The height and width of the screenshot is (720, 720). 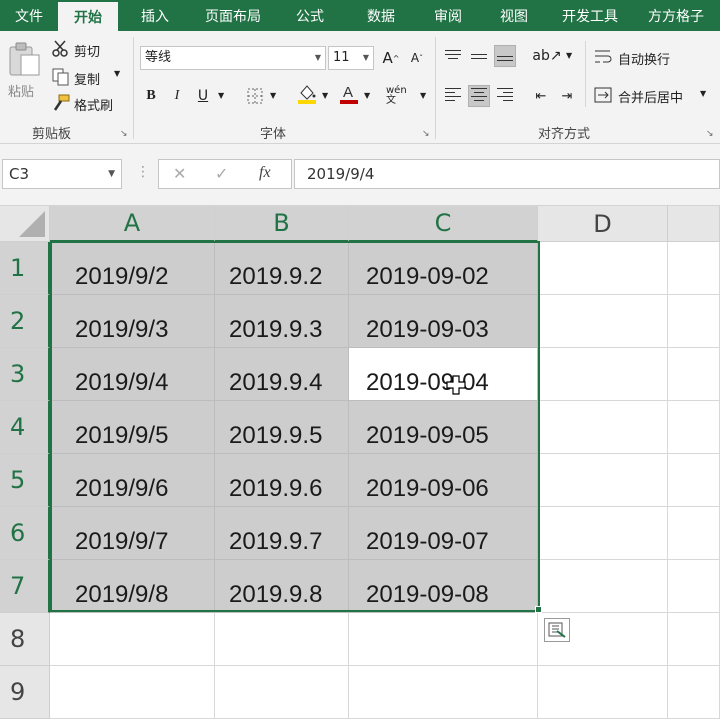 I want to click on align-left-button, so click(x=453, y=96).